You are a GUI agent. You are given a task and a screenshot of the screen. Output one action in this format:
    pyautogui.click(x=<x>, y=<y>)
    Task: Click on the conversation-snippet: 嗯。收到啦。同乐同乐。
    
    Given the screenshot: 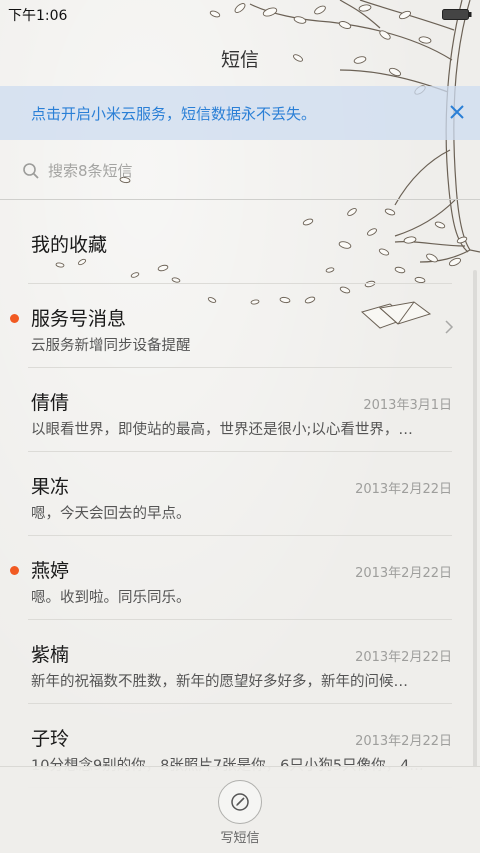 What is the action you would take?
    pyautogui.click(x=111, y=598)
    